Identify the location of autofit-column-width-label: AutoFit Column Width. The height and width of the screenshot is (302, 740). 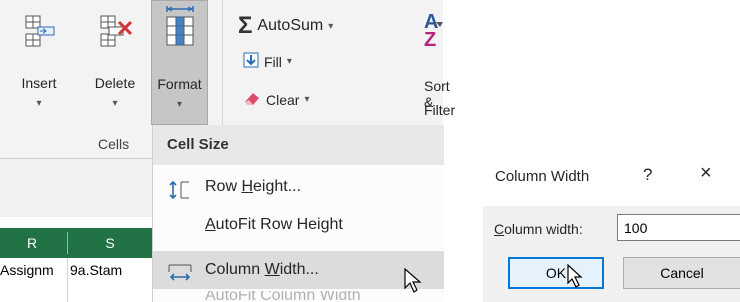
(283, 296).